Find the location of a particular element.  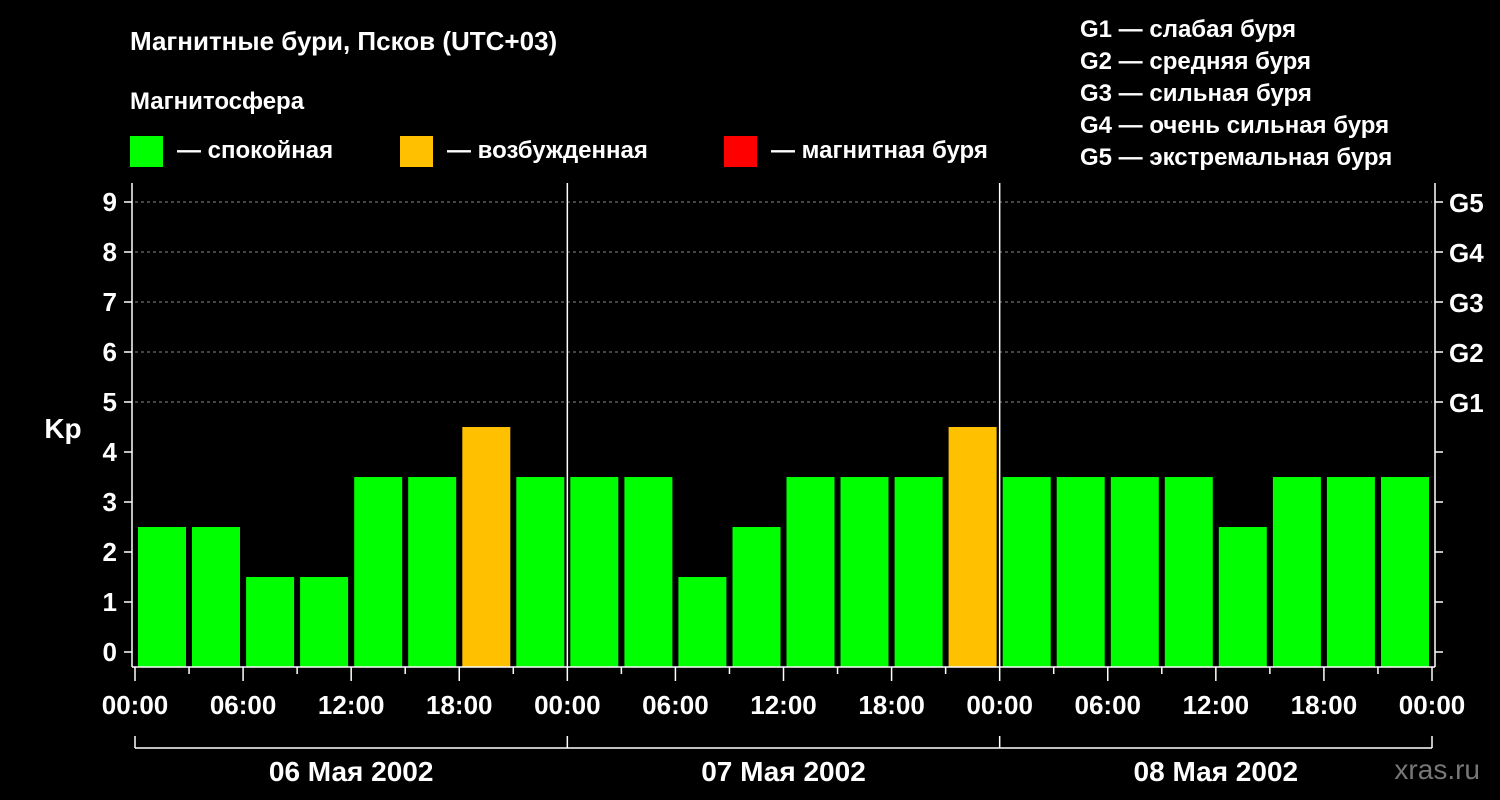

date-label: 07 Мая 2002 is located at coordinates (783, 771).